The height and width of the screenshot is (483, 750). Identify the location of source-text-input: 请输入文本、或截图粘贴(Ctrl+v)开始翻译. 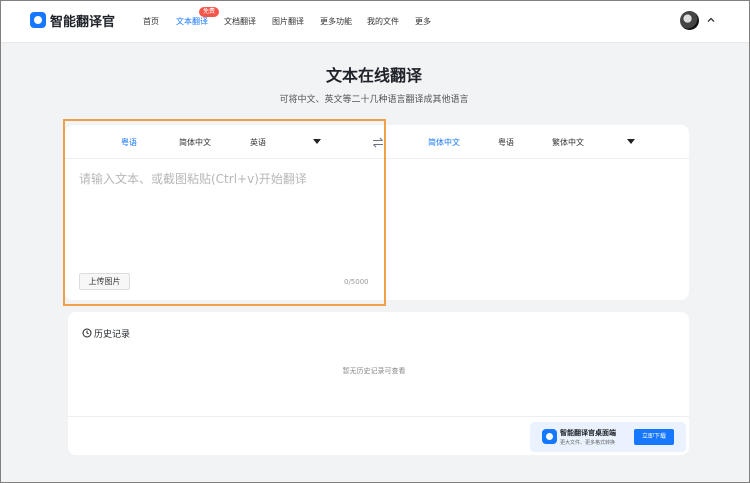
(193, 178).